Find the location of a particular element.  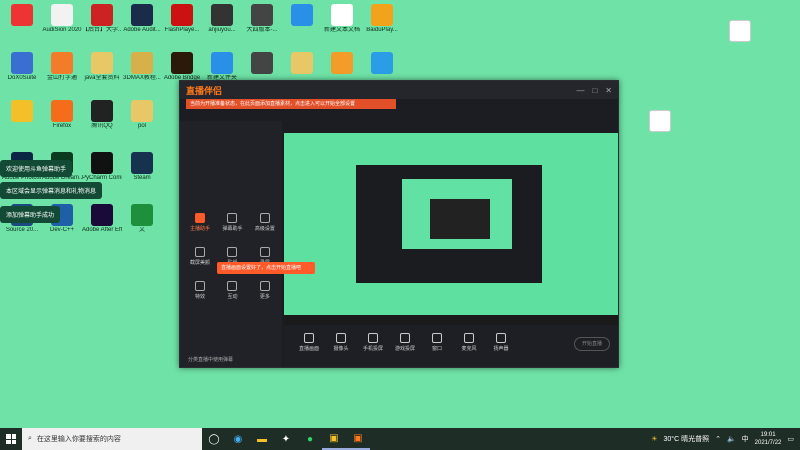

start-live-button: 开始直播 is located at coordinates (592, 344).